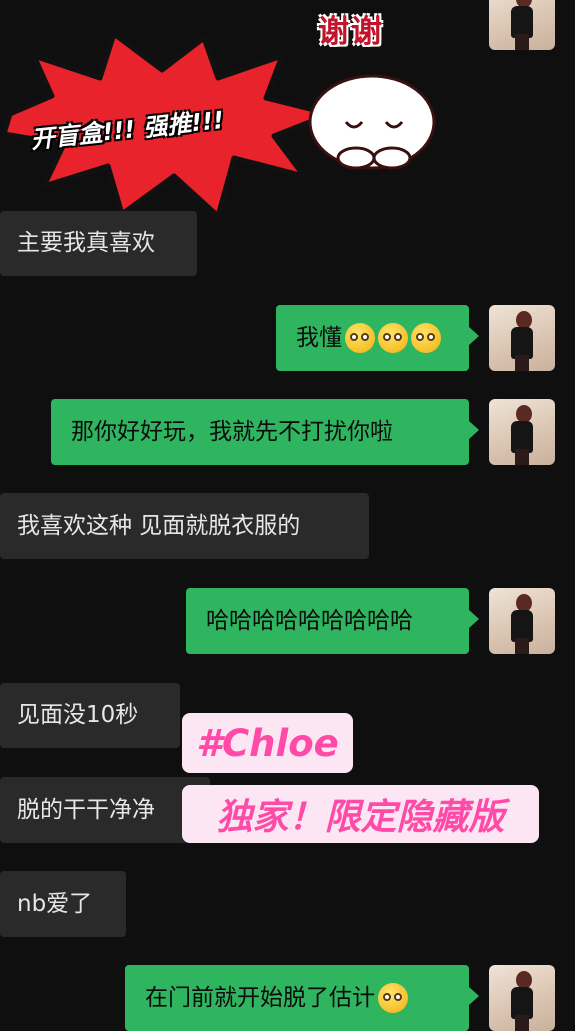 This screenshot has width=575, height=1031. What do you see at coordinates (393, 998) in the screenshot?
I see `laughing-tears-emoji-icon` at bounding box center [393, 998].